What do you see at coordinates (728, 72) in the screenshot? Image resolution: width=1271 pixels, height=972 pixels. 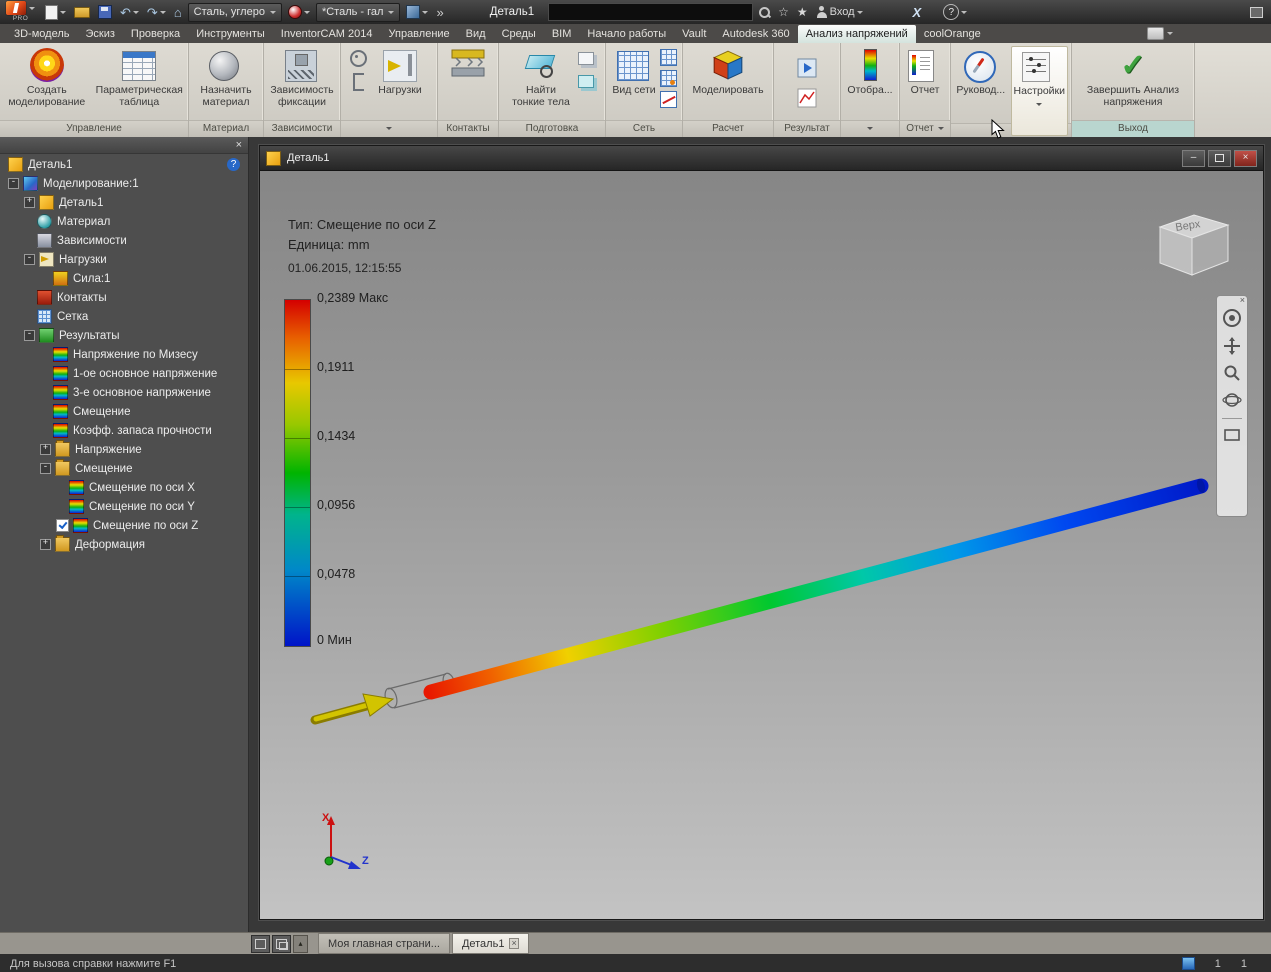 I see `simulate-button: Моделировать` at bounding box center [728, 72].